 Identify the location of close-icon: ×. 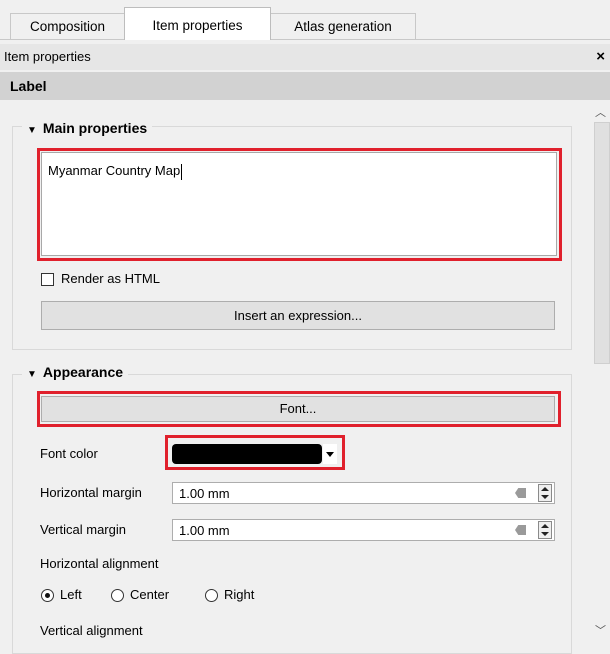
(600, 57).